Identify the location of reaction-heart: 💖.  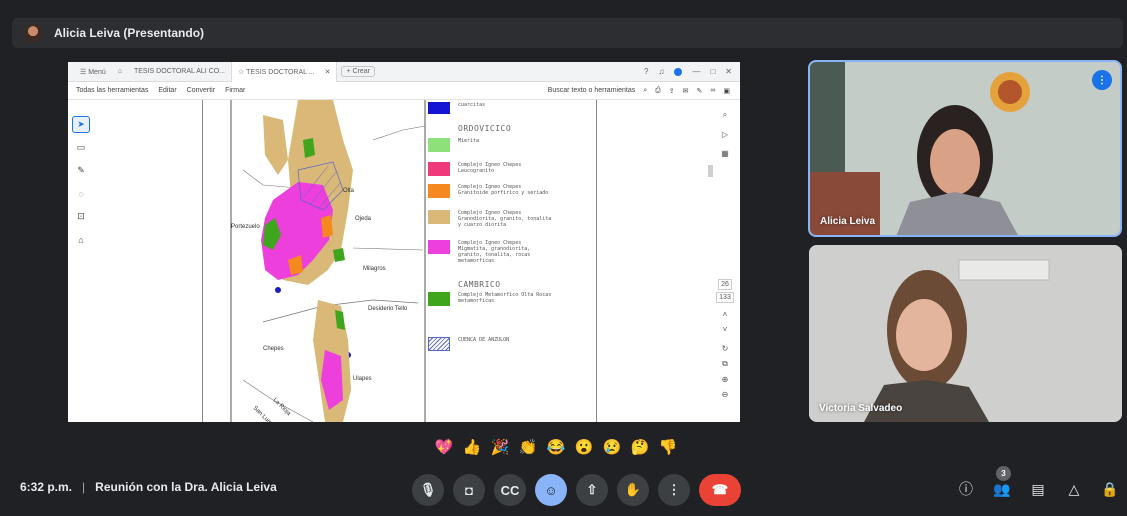
(444, 447).